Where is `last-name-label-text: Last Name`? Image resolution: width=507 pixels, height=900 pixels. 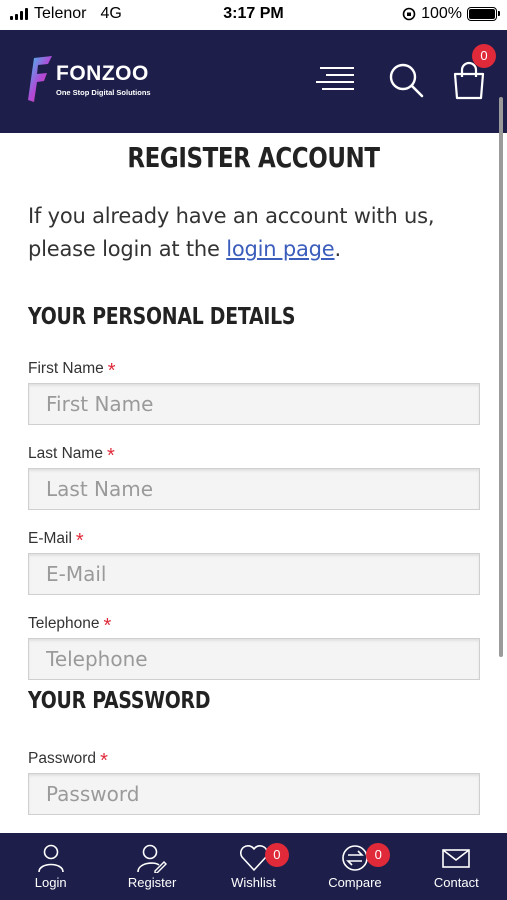
last-name-label-text: Last Name is located at coordinates (65, 453).